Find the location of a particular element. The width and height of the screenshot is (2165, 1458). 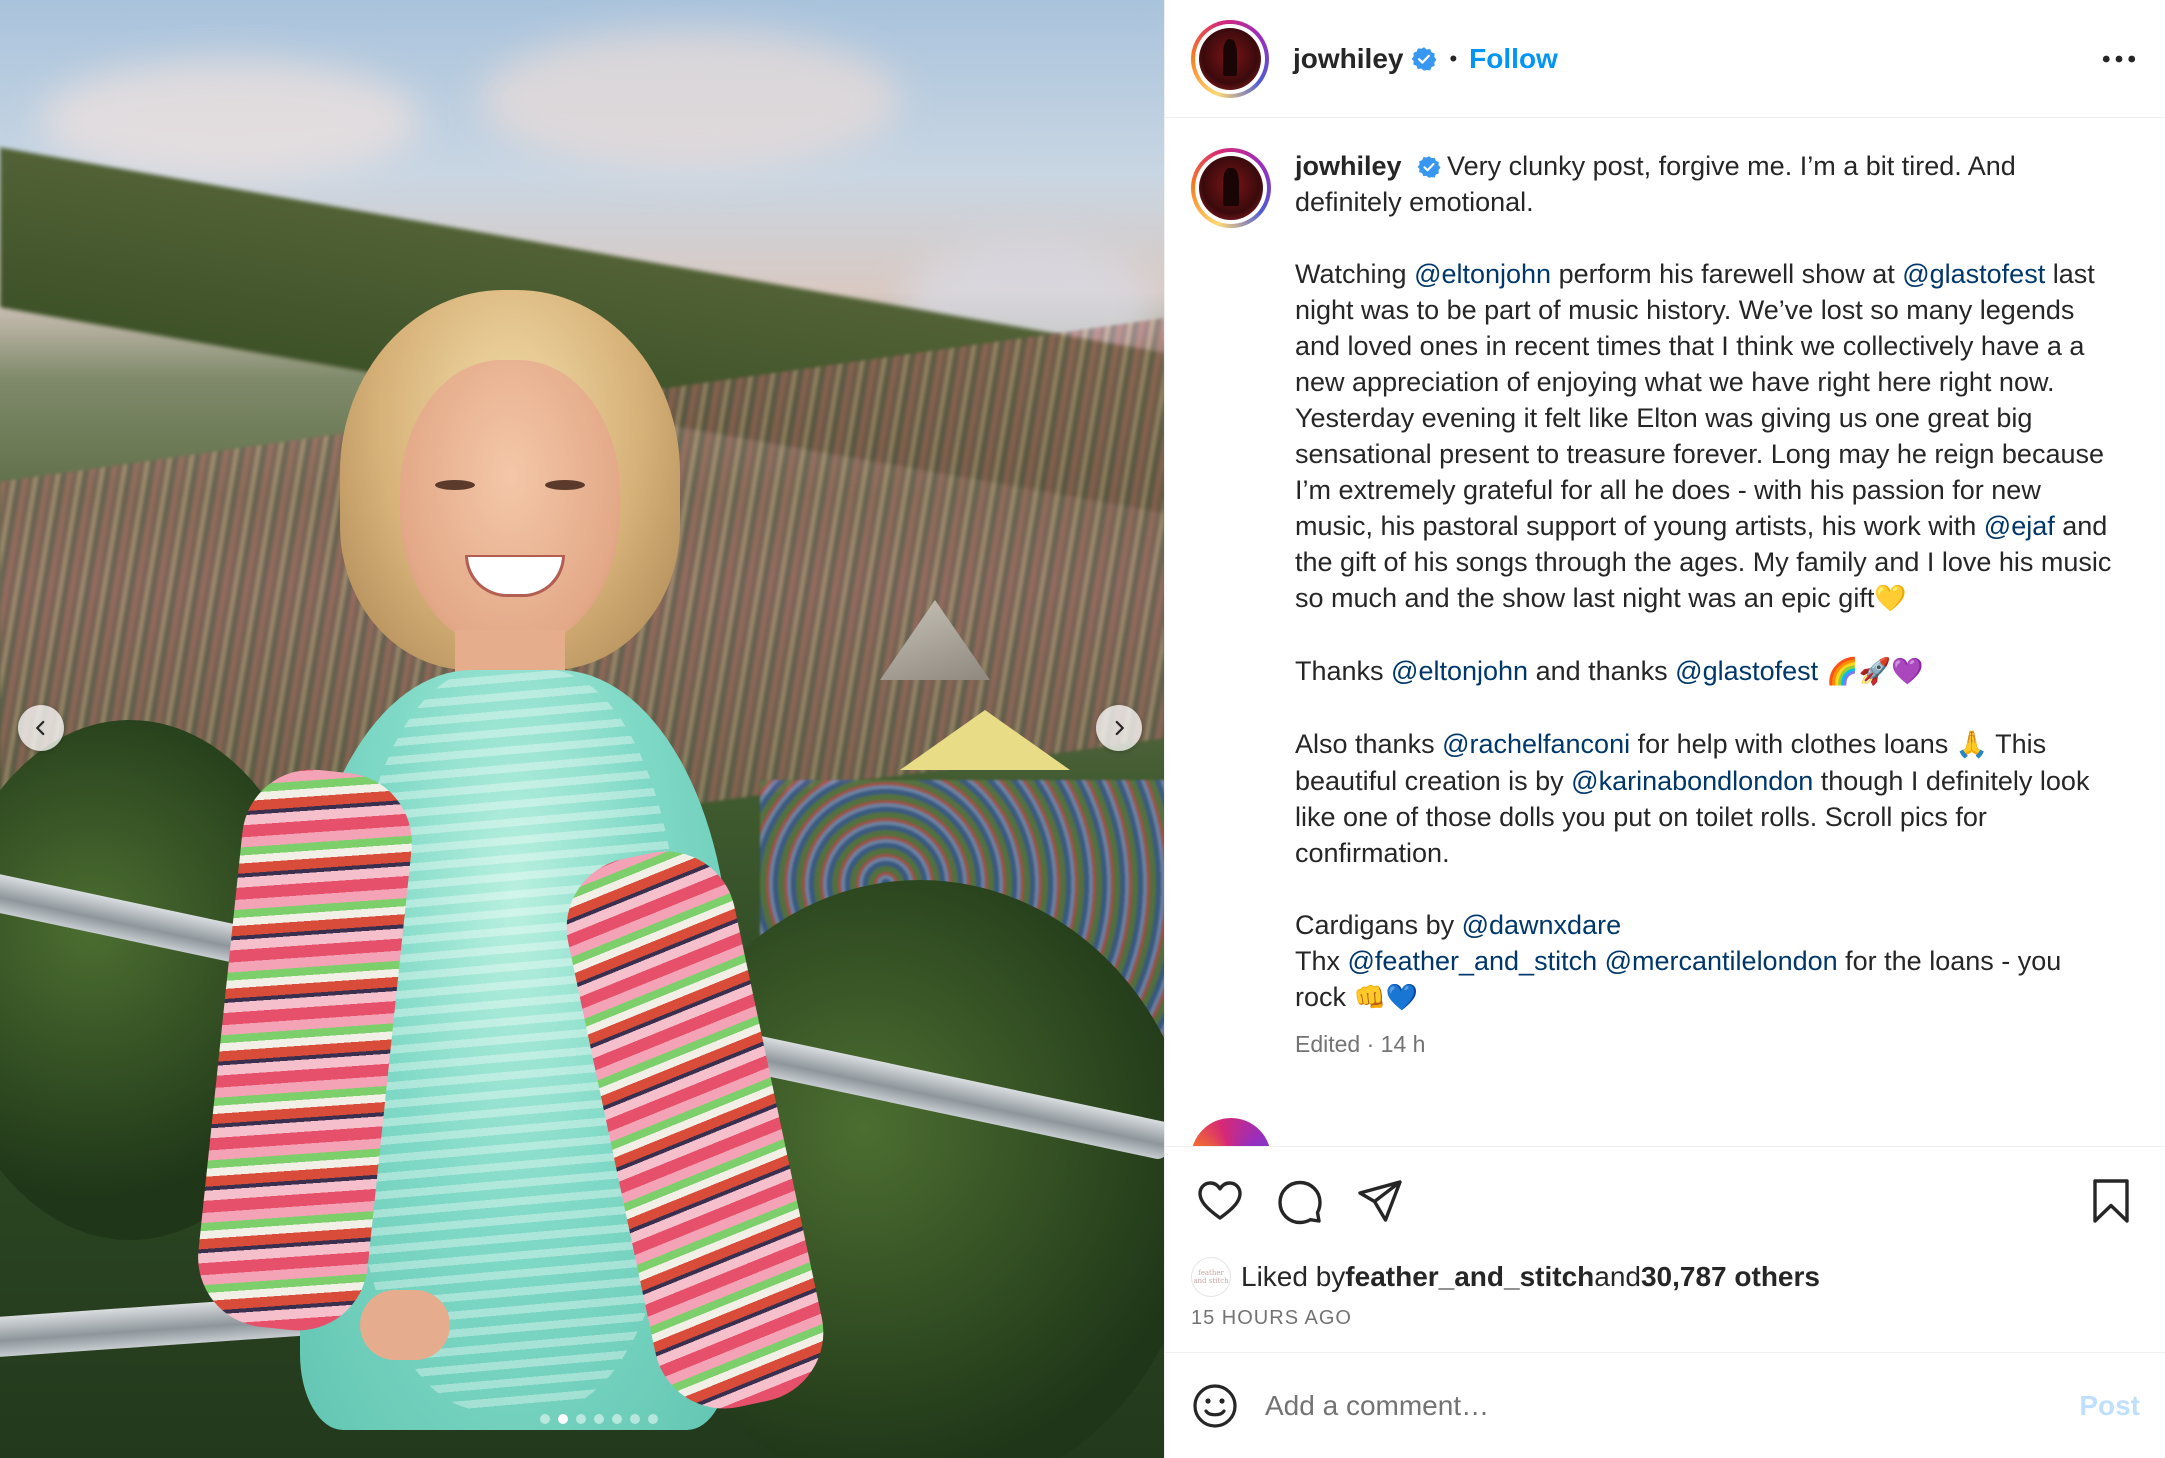

save-button is located at coordinates (2111, 1201).